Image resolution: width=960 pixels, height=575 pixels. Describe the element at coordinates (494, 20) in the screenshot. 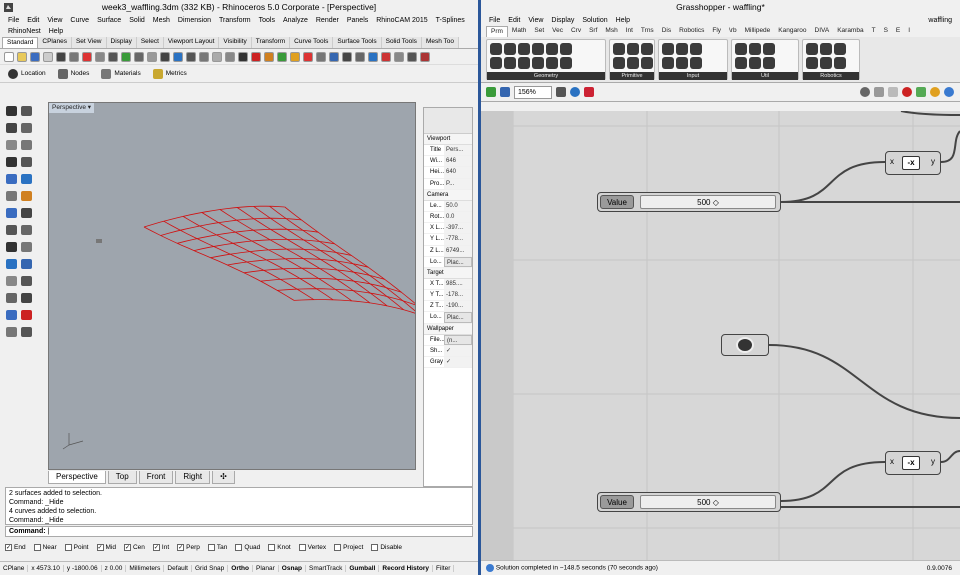

I see `gh-menu-file: File` at that location.